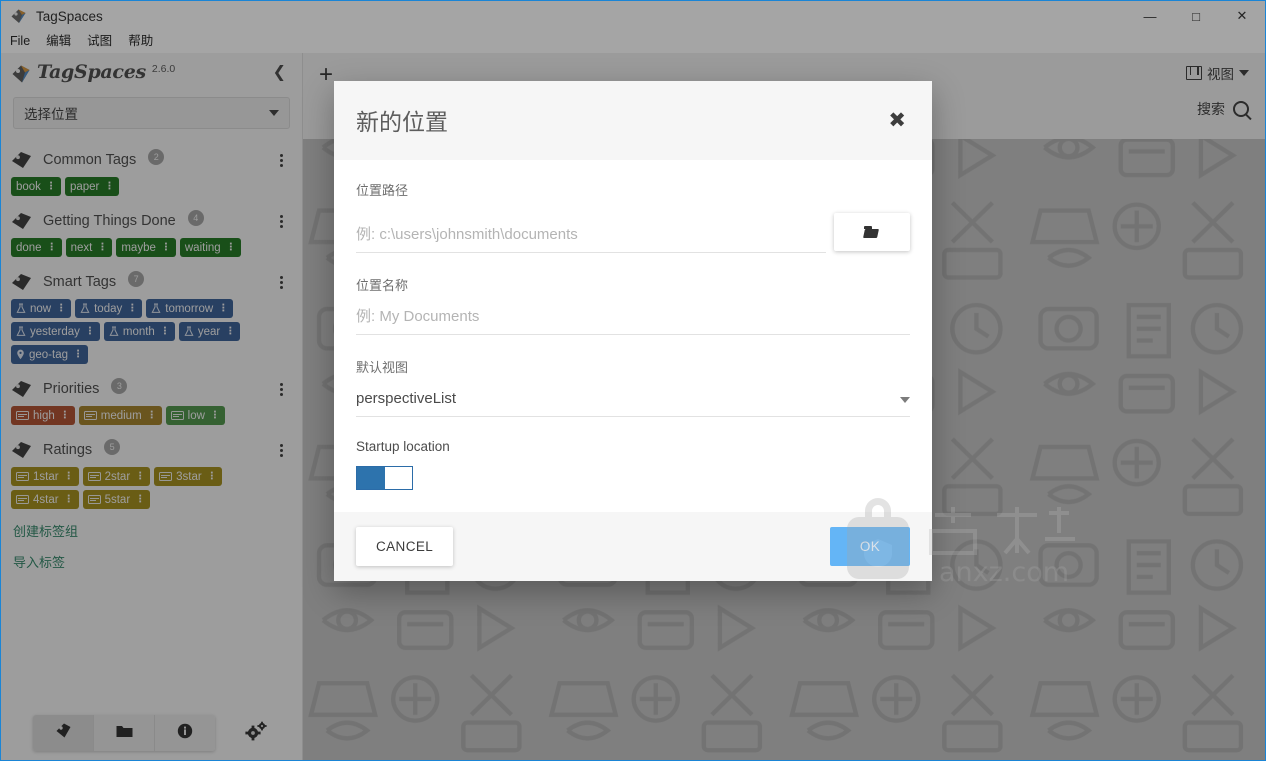 This screenshot has height=761, width=1266. Describe the element at coordinates (382, 190) in the screenshot. I see `path-field-label: 位置路径` at that location.